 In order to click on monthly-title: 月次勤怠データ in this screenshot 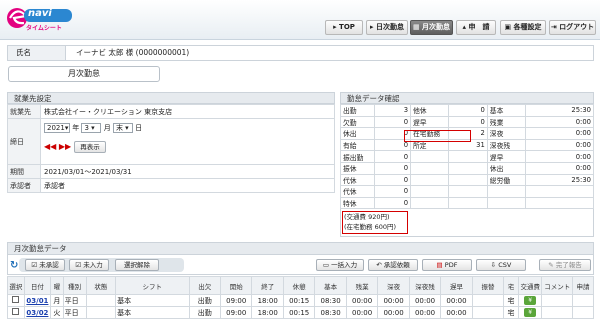, I will do `click(300, 248)`.